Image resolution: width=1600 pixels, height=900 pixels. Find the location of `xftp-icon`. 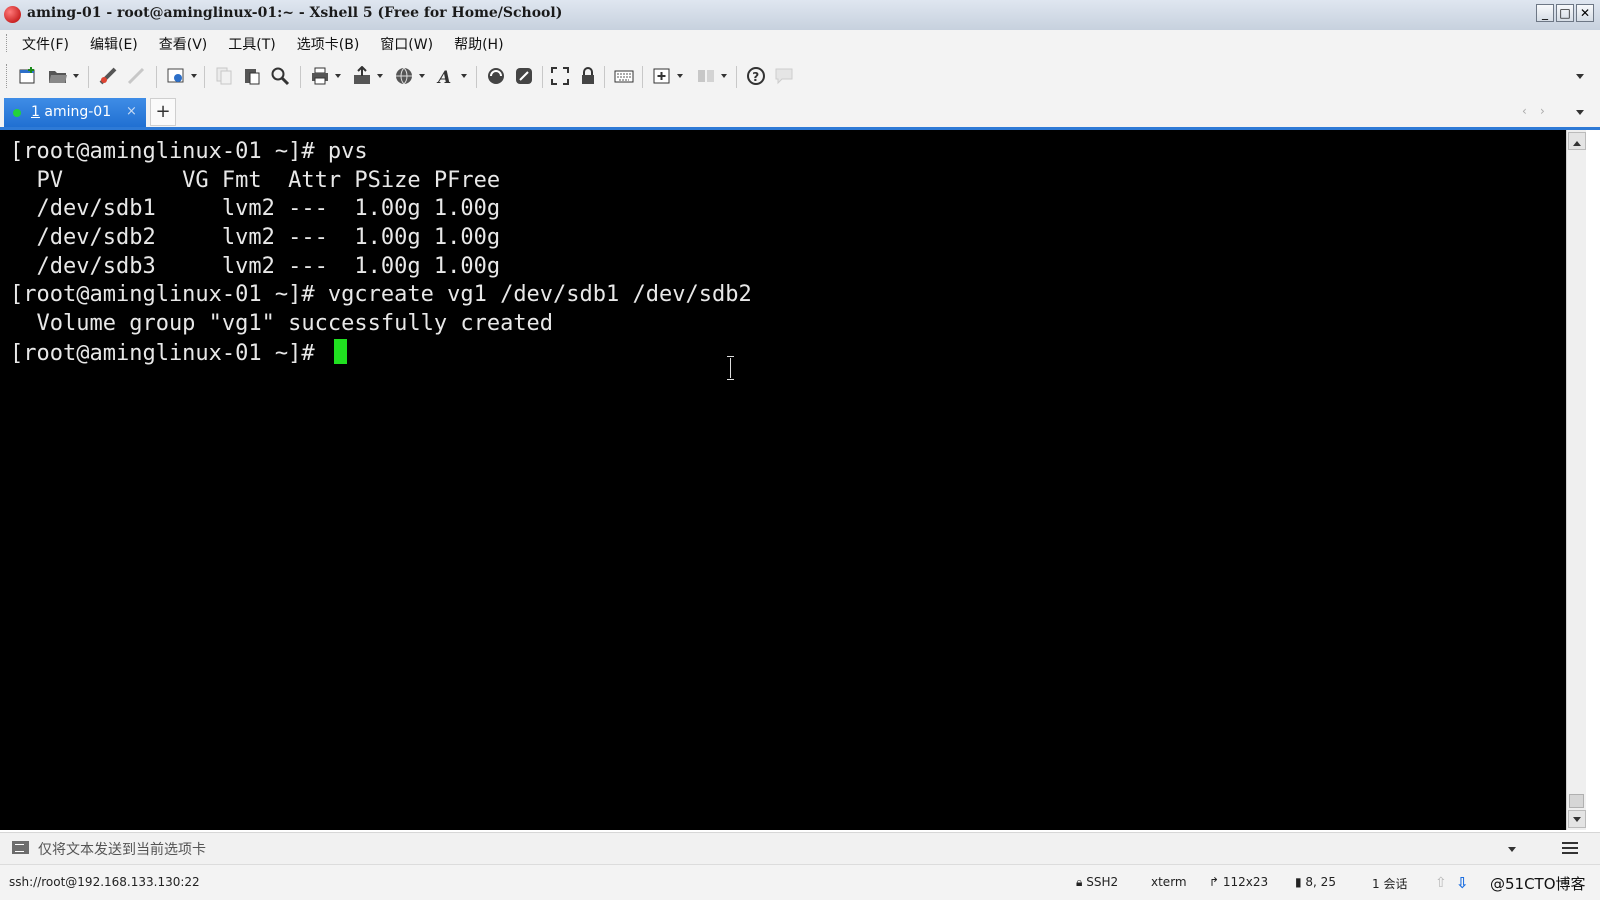

xftp-icon is located at coordinates (496, 76).